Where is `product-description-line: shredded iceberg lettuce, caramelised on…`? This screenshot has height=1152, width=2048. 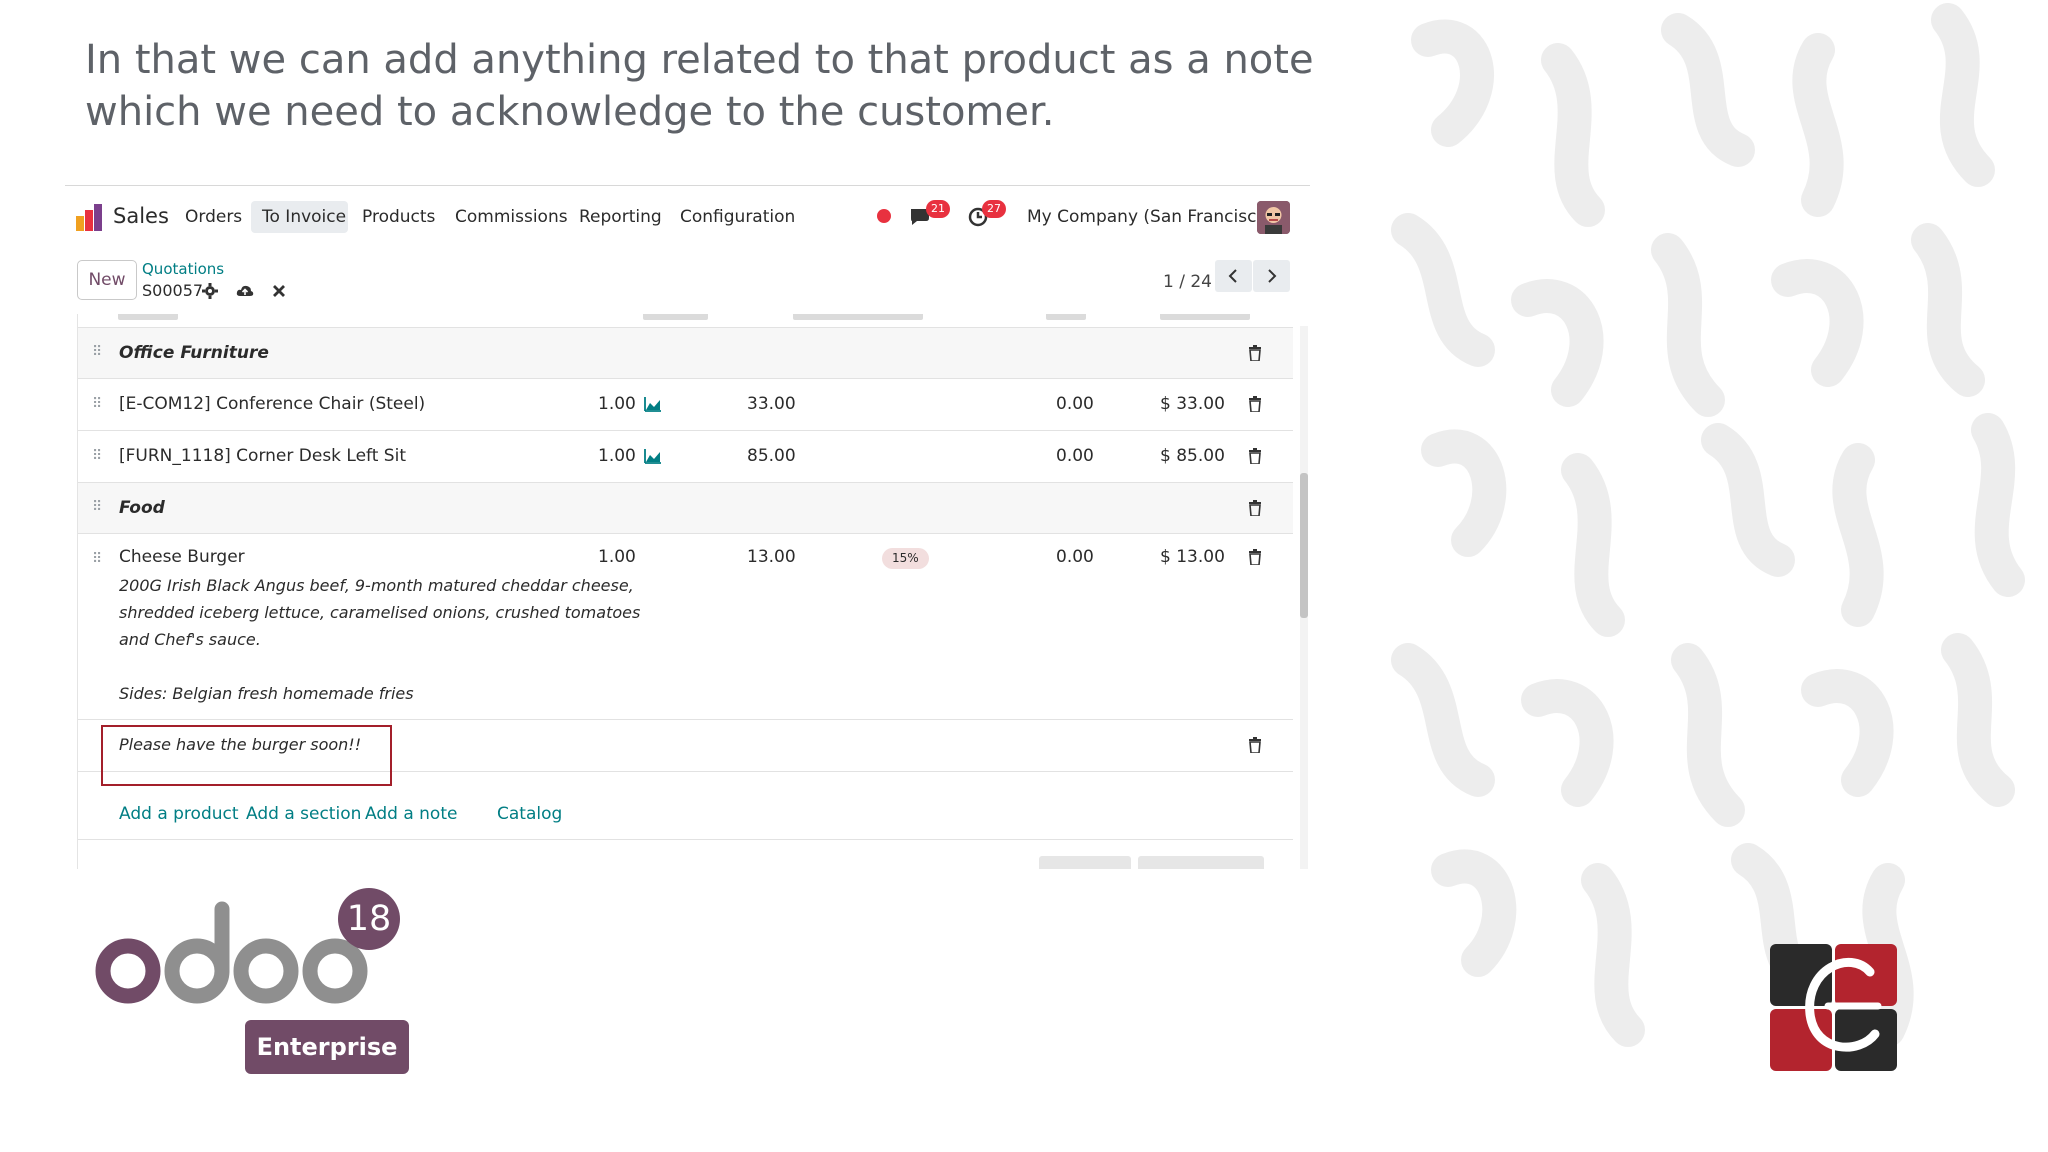
product-description-line: shredded iceberg lettuce, caramelised on… is located at coordinates (379, 612).